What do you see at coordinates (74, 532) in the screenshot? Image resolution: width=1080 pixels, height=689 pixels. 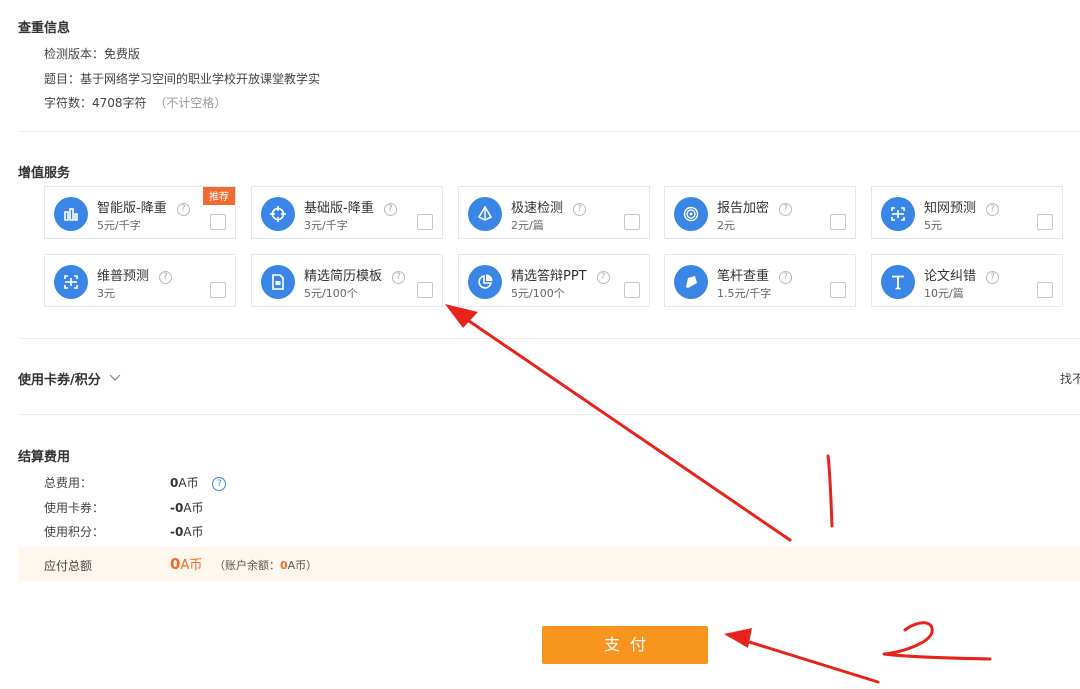 I see `points-fee-label: 使用积分：` at bounding box center [74, 532].